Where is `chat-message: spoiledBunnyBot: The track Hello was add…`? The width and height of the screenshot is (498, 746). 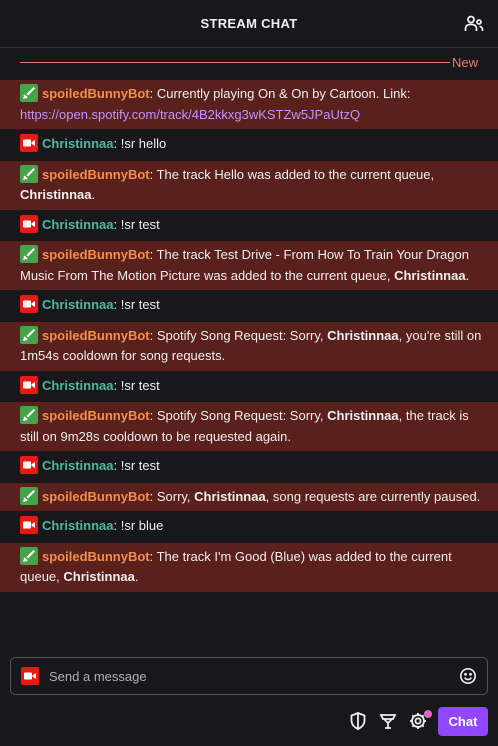 chat-message: spoiledBunnyBot: The track Hello was add… is located at coordinates (249, 185).